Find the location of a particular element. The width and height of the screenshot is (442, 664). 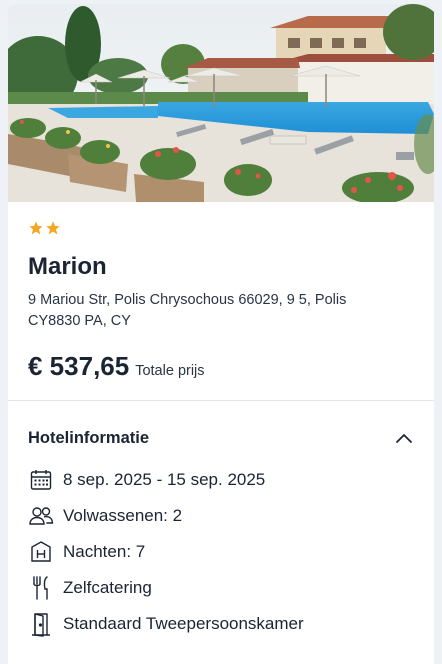

detail-board-text: Zelfcatering is located at coordinates (107, 588).